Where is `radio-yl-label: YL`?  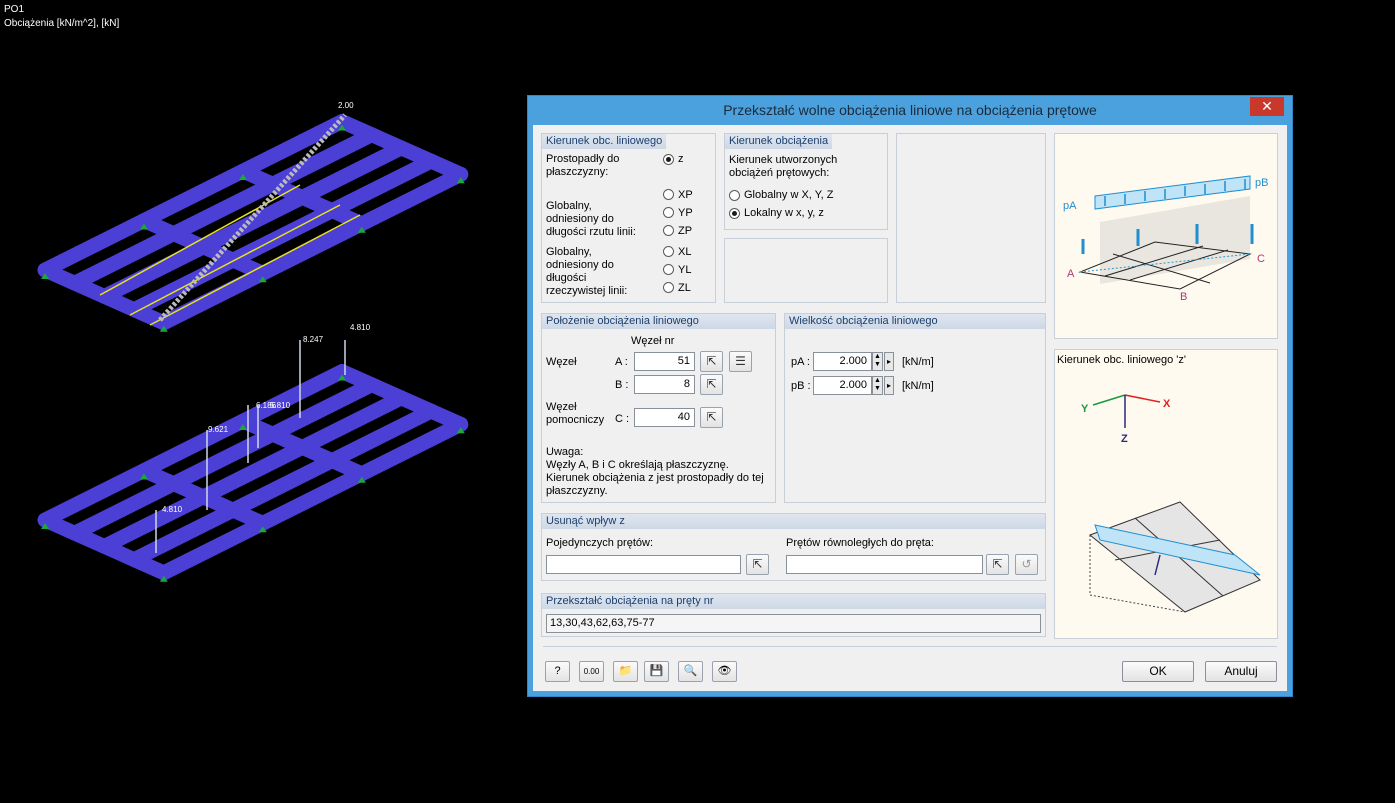 radio-yl-label: YL is located at coordinates (685, 270).